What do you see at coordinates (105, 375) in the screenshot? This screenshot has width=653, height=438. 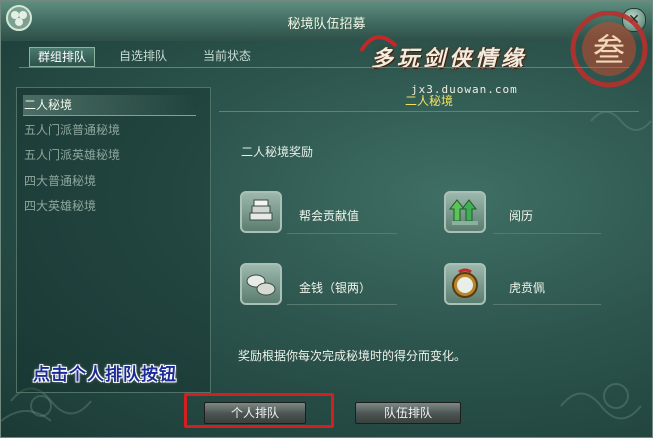 I see `instruction-caption: 点击个人排队按钮` at bounding box center [105, 375].